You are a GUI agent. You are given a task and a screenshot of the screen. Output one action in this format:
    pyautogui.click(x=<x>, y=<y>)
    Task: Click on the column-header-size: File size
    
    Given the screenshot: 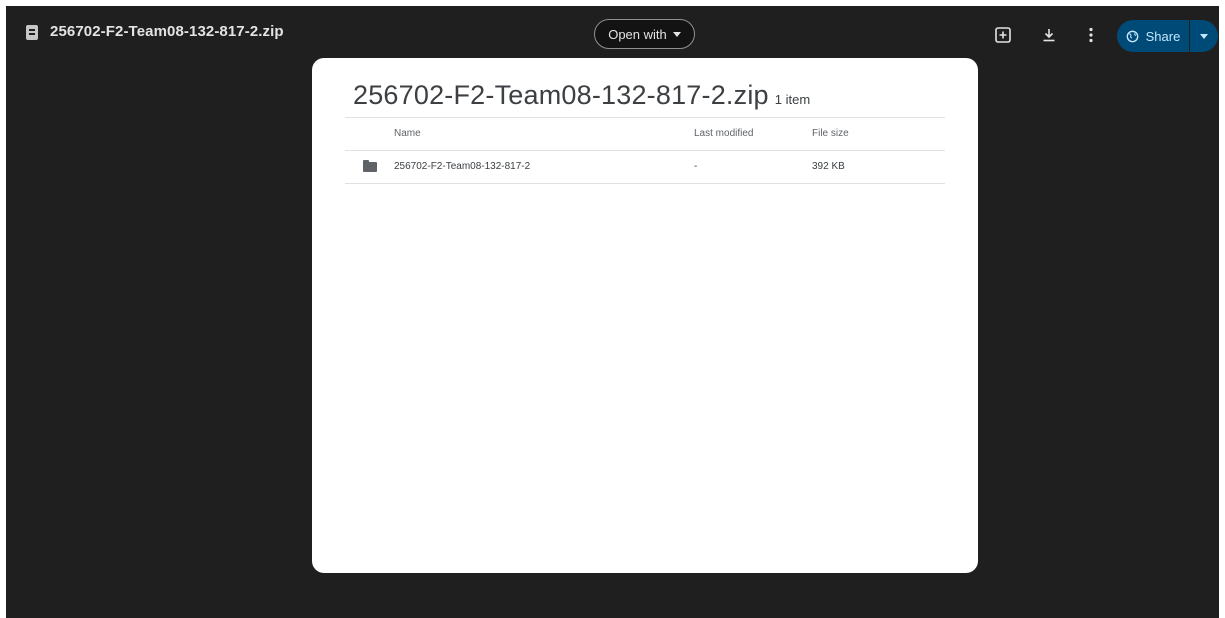 What is the action you would take?
    pyautogui.click(x=830, y=133)
    